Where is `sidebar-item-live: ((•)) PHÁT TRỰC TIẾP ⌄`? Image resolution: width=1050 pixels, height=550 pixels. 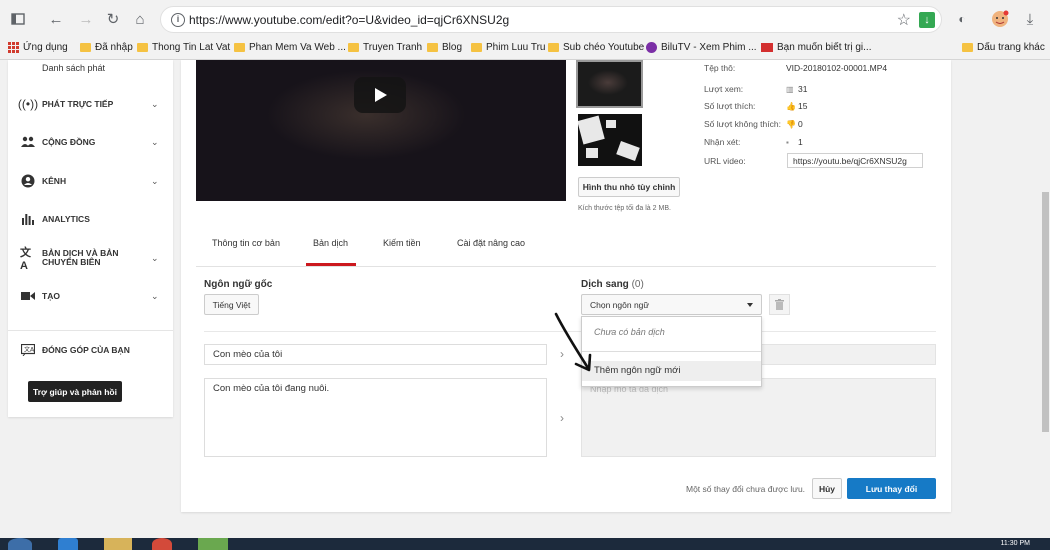 sidebar-item-live: ((•)) PHÁT TRỰC TIẾP ⌄ is located at coordinates (90, 104).